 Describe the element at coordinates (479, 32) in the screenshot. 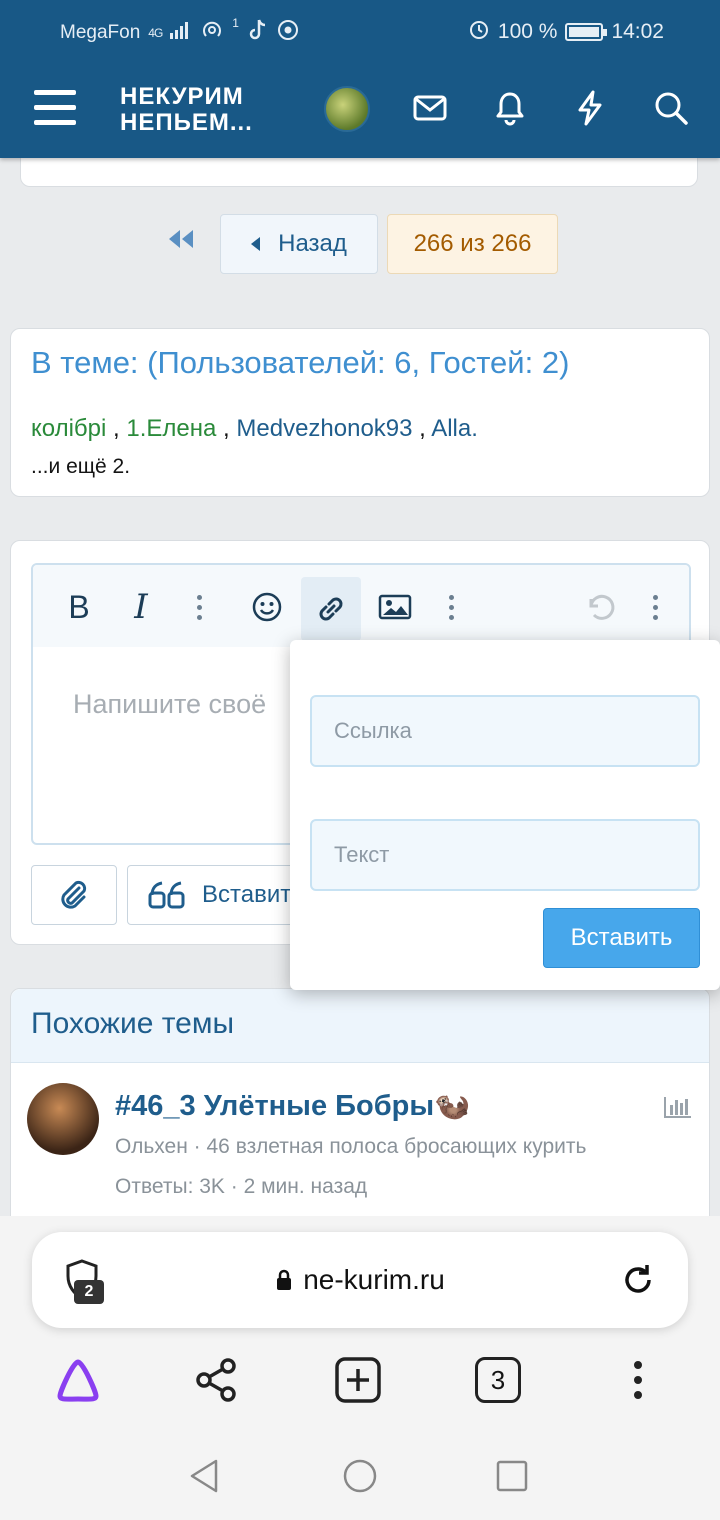

I see `alarm-icon` at that location.